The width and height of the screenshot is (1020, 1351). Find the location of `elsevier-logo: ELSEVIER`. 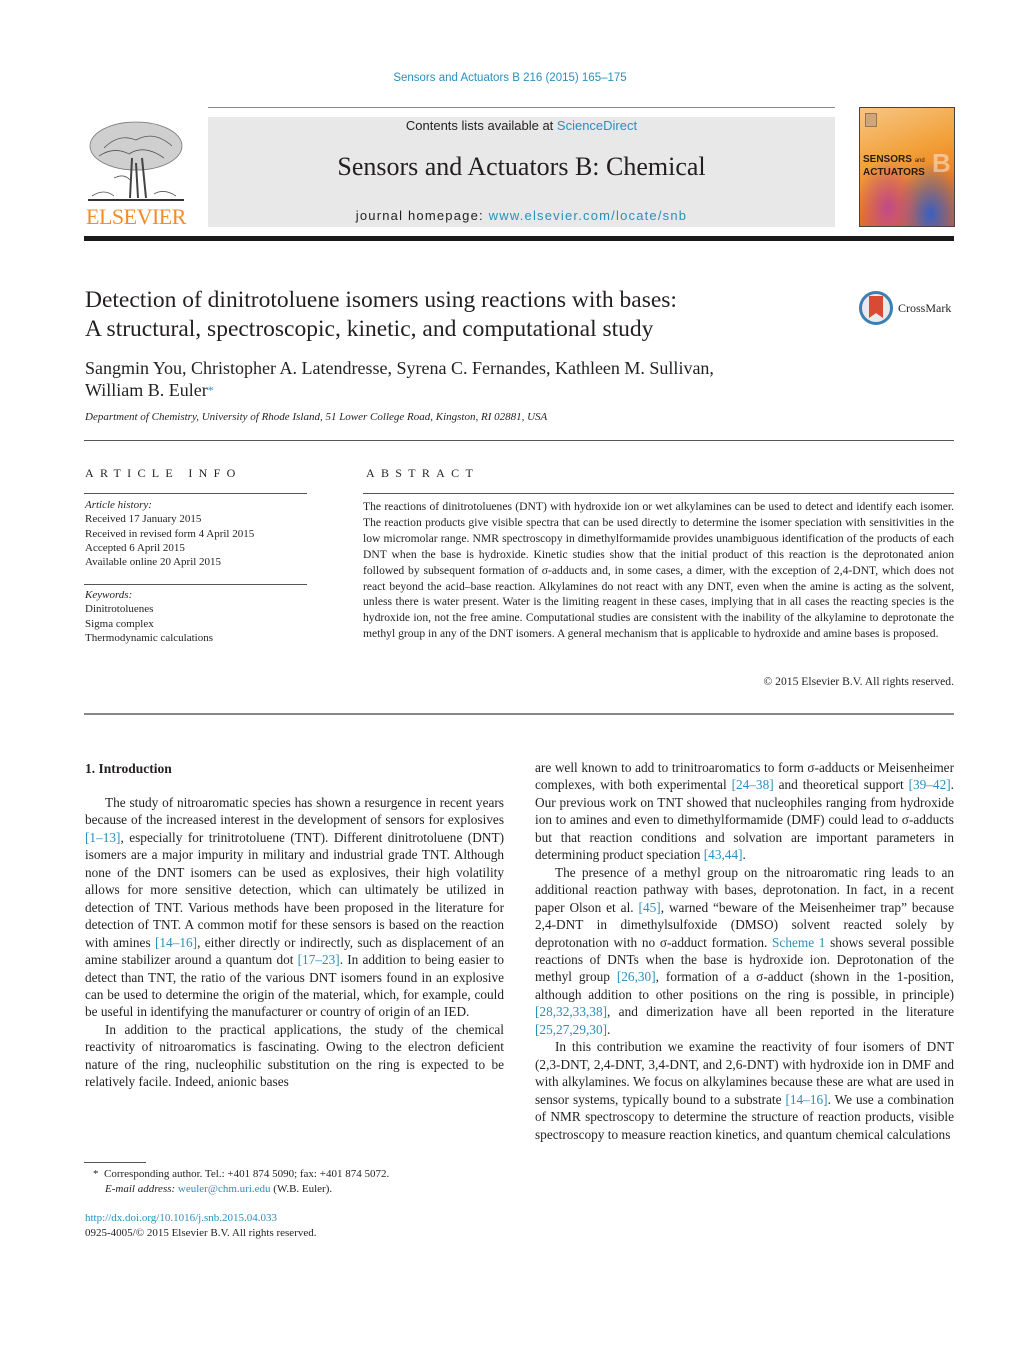

elsevier-logo: ELSEVIER is located at coordinates (136, 174).